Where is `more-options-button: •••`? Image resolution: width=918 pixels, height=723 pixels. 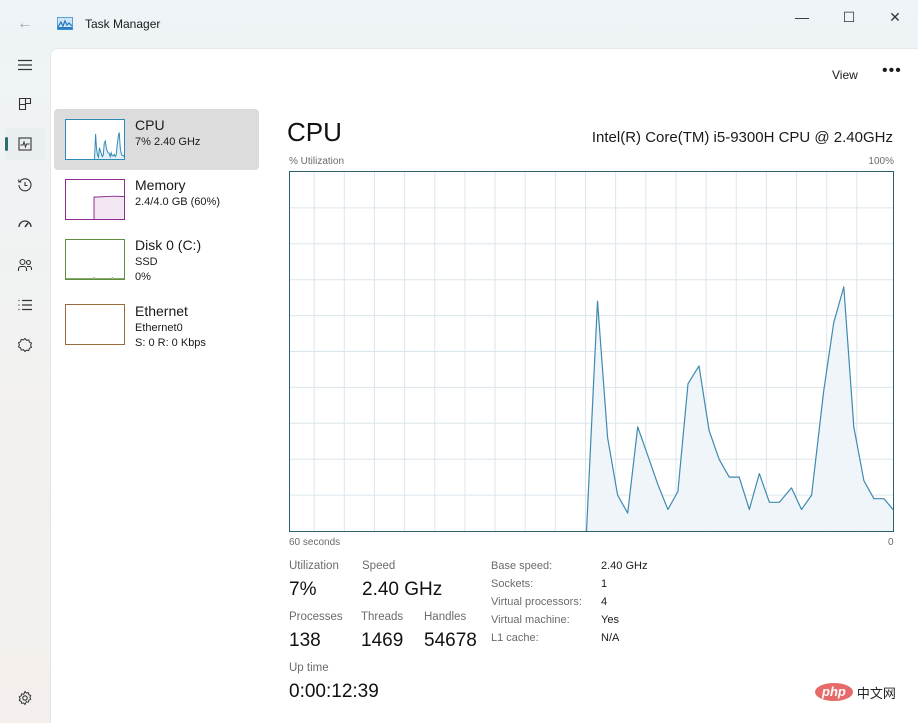 more-options-button: ••• is located at coordinates (892, 71).